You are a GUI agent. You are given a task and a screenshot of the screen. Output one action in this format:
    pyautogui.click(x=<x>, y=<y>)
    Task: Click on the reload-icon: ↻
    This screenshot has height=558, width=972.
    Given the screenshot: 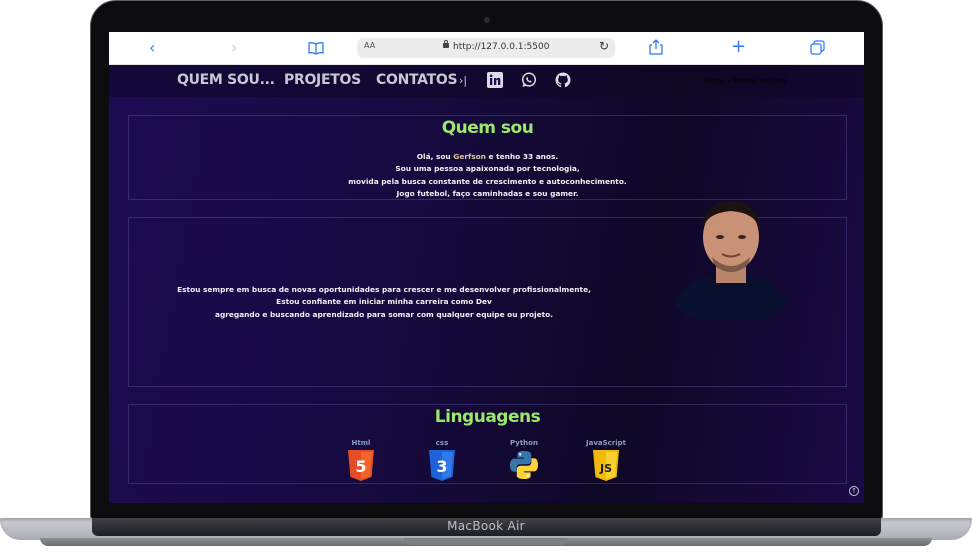 What is the action you would take?
    pyautogui.click(x=604, y=46)
    